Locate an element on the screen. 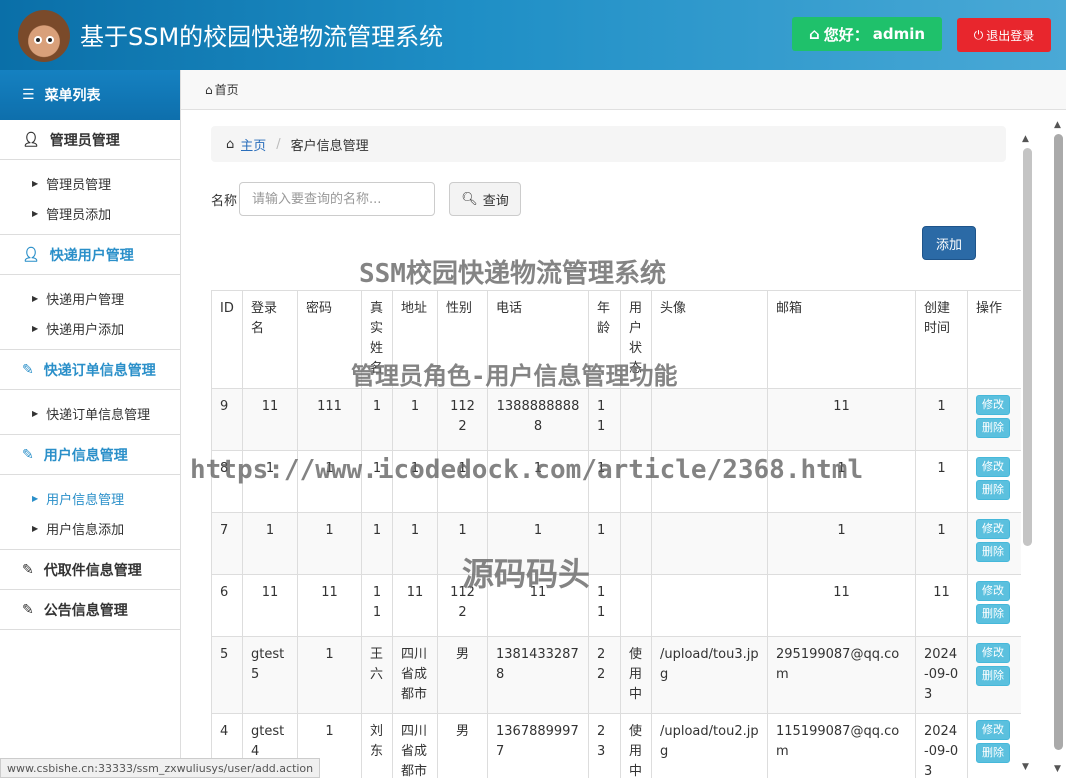  table-cell-pwd: 1 is located at coordinates (329, 481).